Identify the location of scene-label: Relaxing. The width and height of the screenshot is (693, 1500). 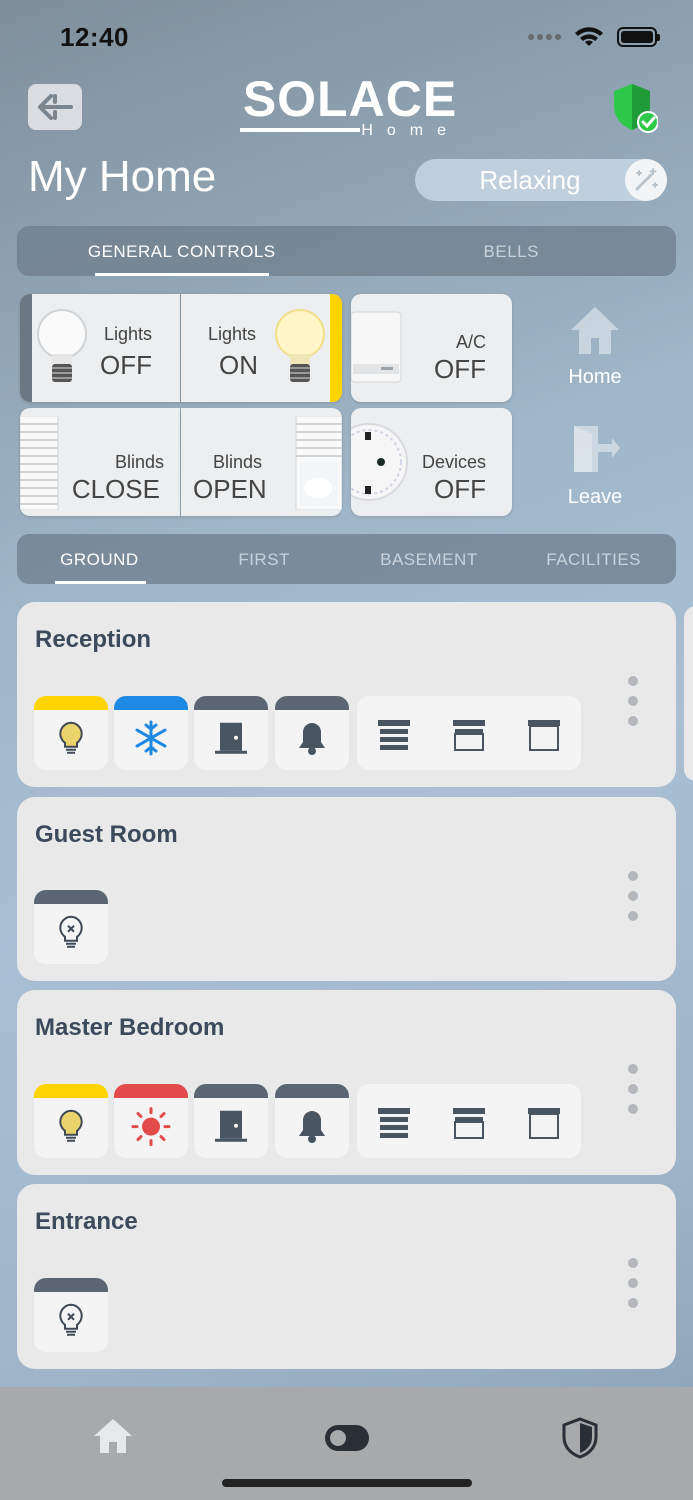
(530, 179).